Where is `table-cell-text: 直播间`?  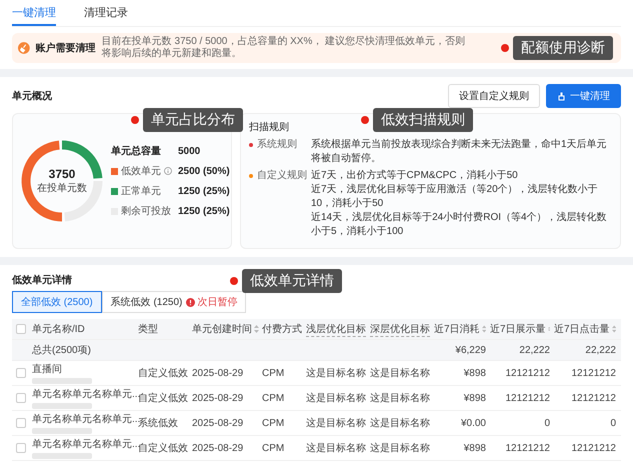
table-cell-text: 直播间 is located at coordinates (47, 369).